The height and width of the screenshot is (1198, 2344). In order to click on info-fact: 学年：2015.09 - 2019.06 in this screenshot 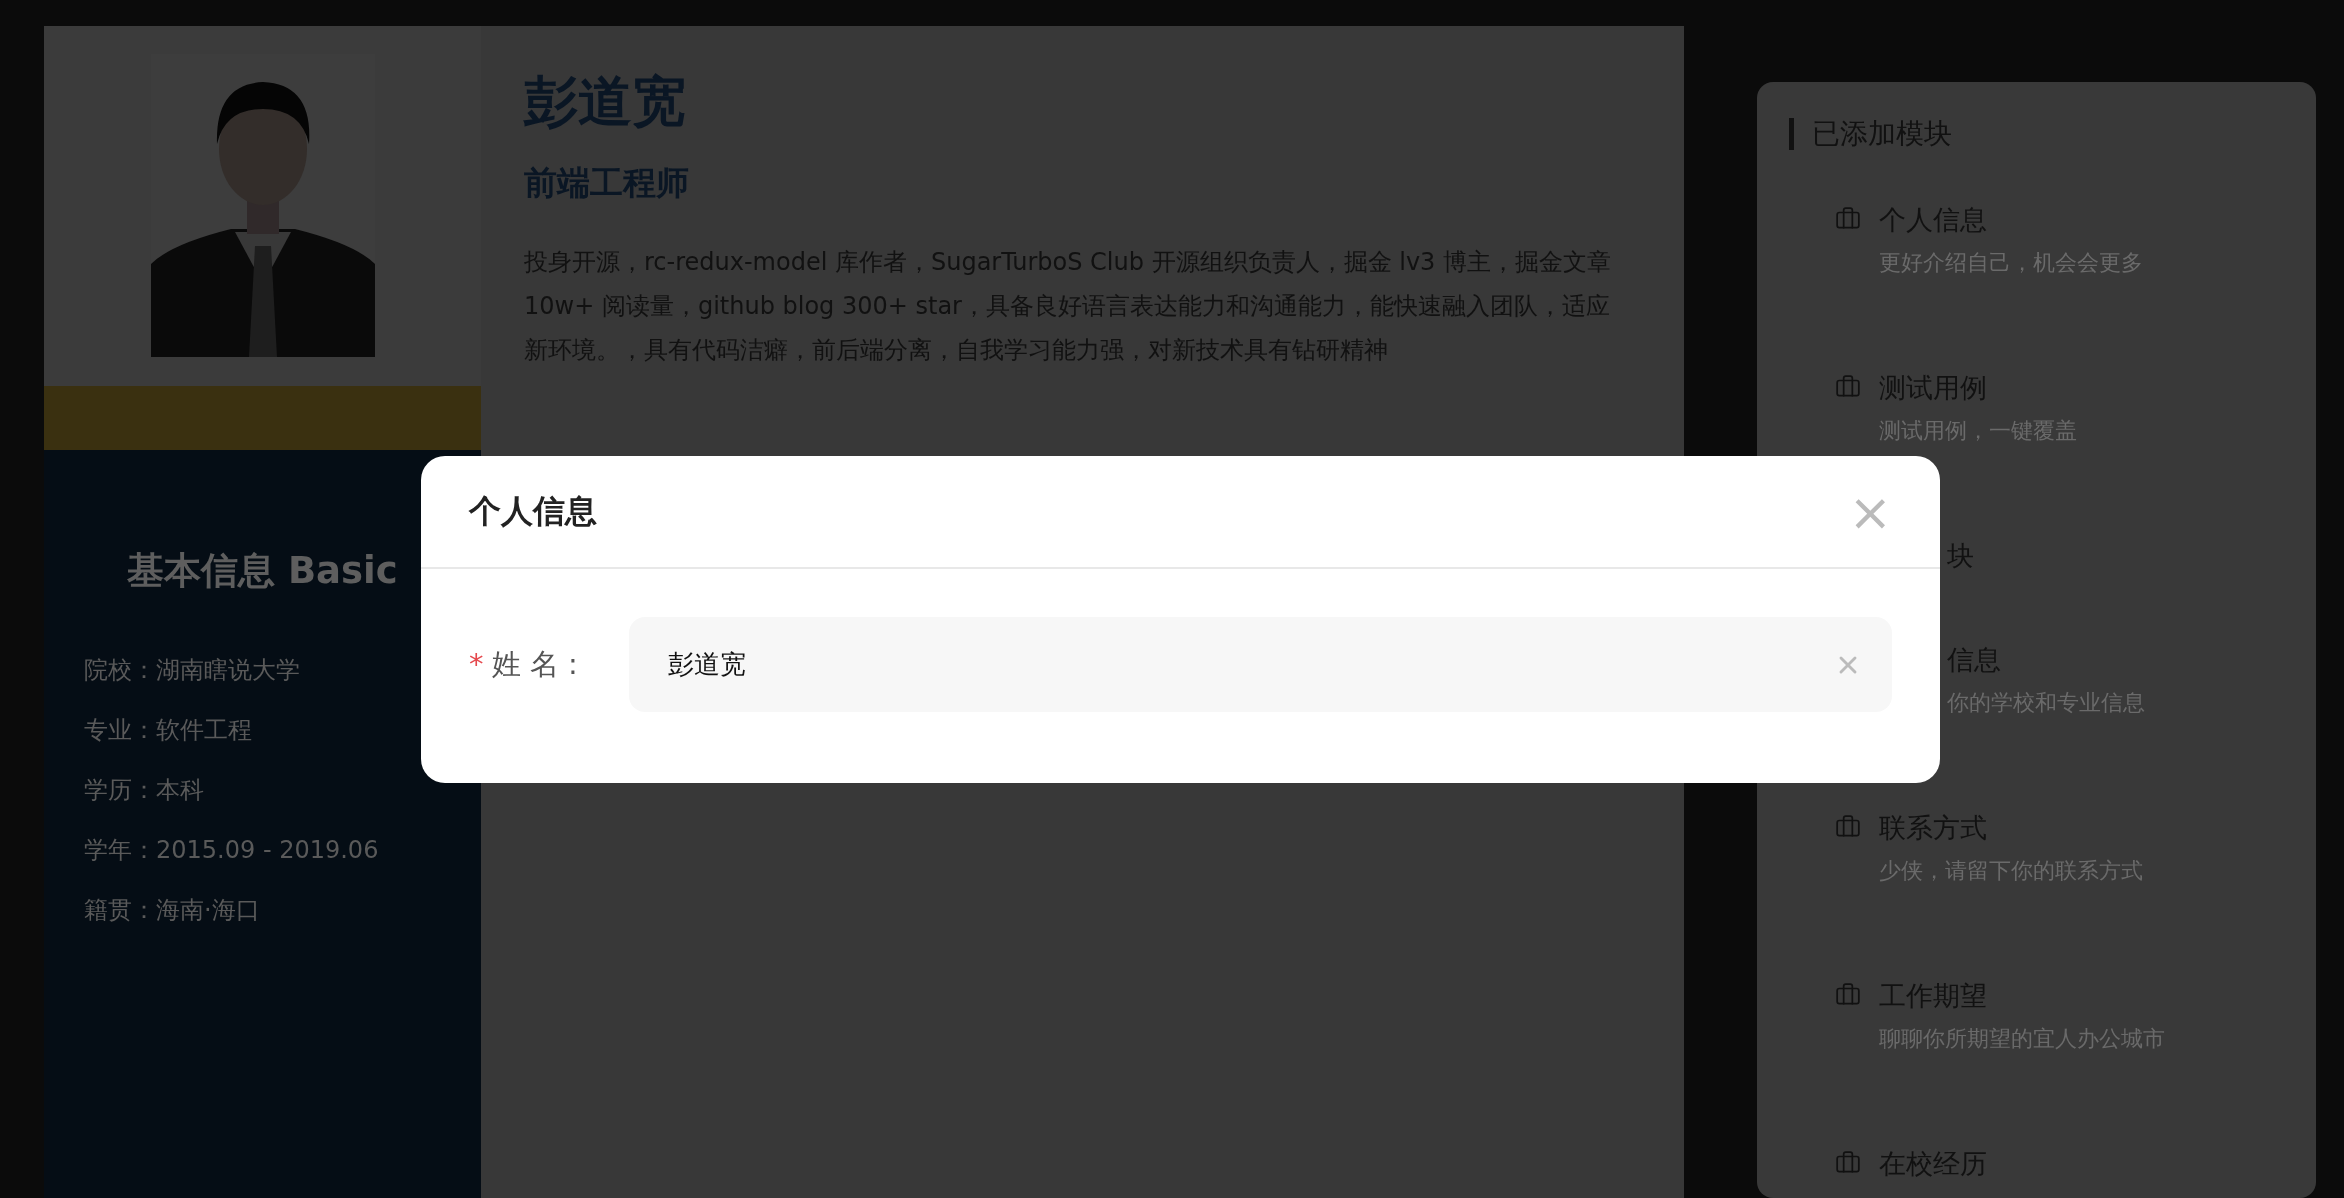, I will do `click(231, 850)`.